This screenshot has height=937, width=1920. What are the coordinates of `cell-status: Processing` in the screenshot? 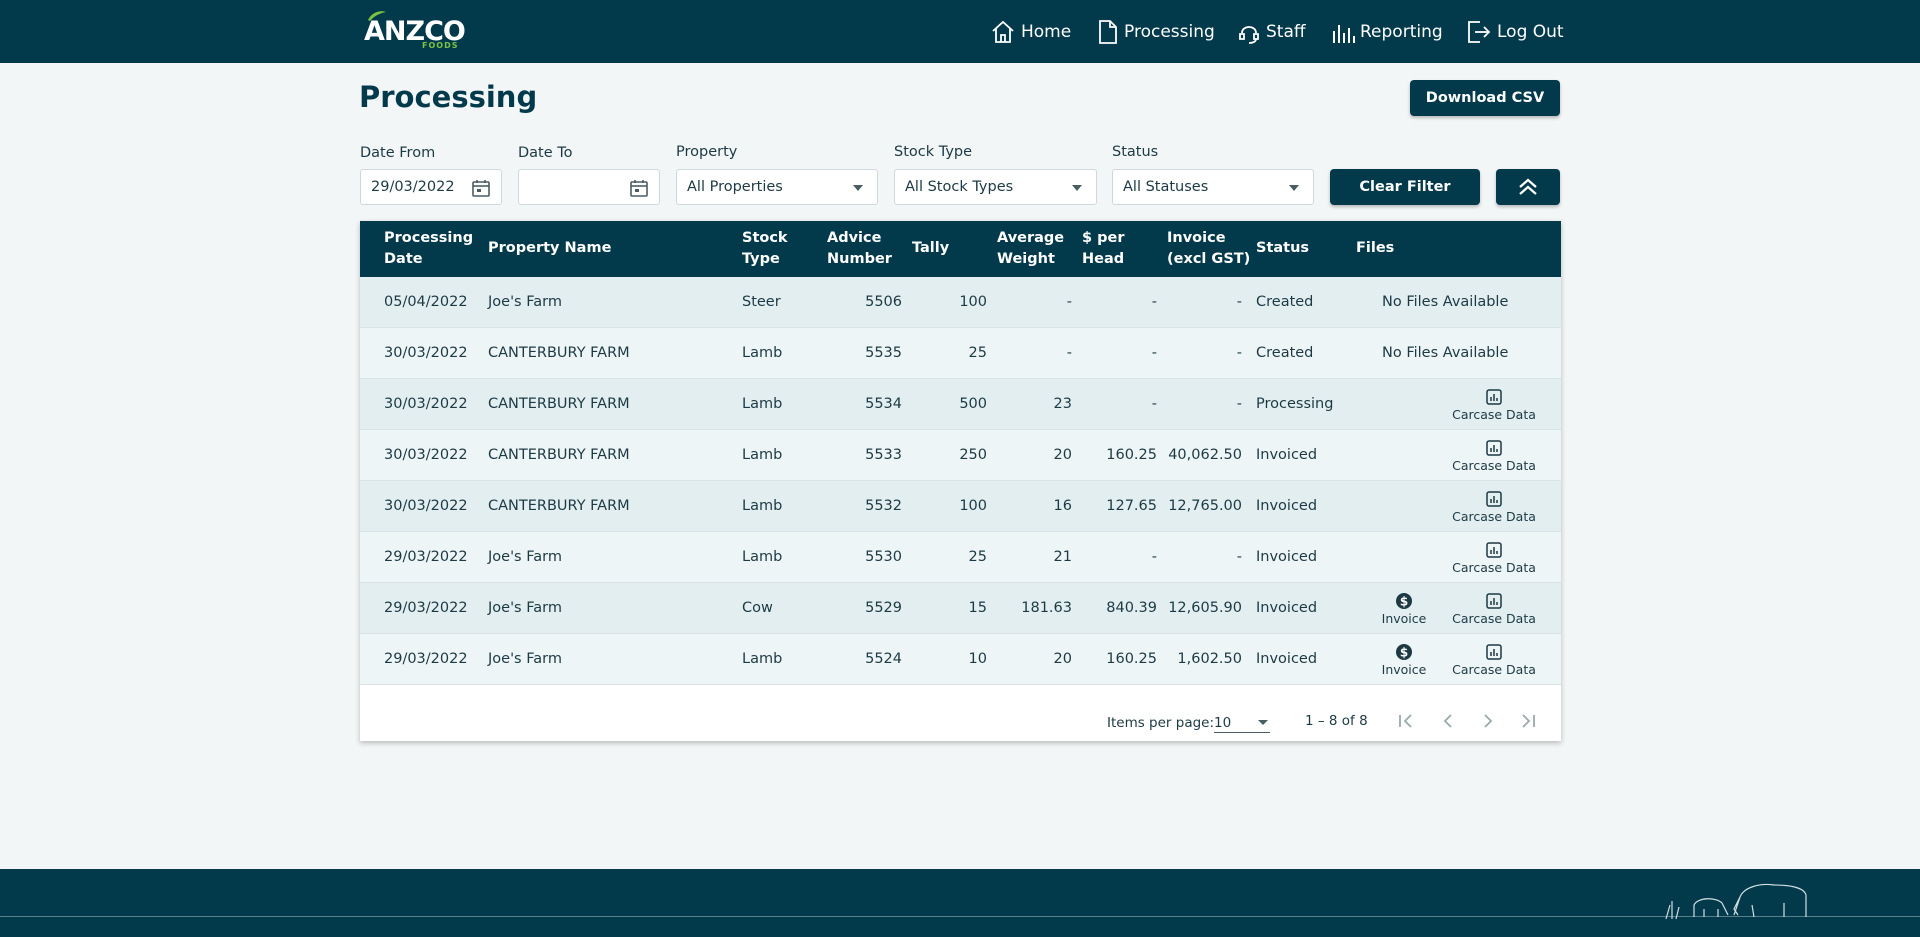 It's located at (1295, 404).